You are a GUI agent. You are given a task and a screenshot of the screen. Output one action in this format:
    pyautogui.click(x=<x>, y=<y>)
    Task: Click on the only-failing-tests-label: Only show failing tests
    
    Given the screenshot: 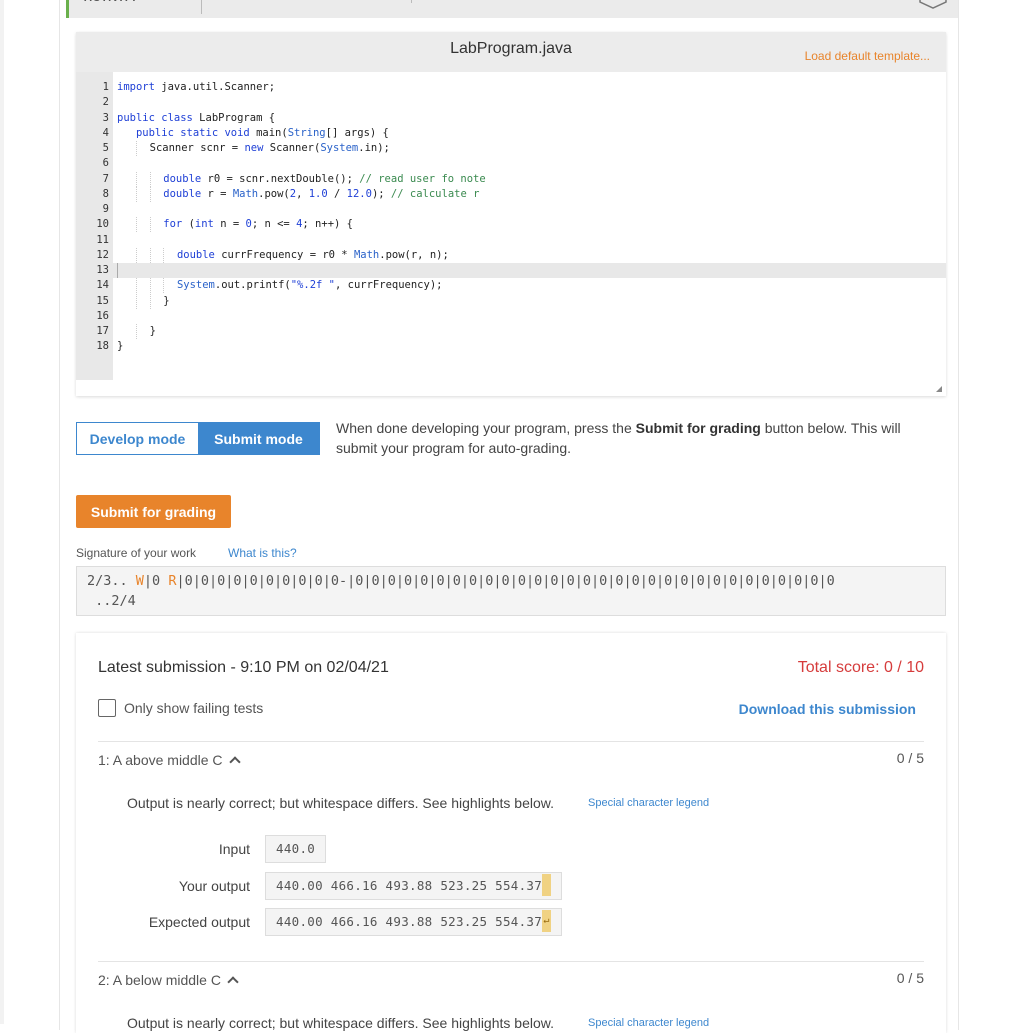 What is the action you would take?
    pyautogui.click(x=194, y=708)
    